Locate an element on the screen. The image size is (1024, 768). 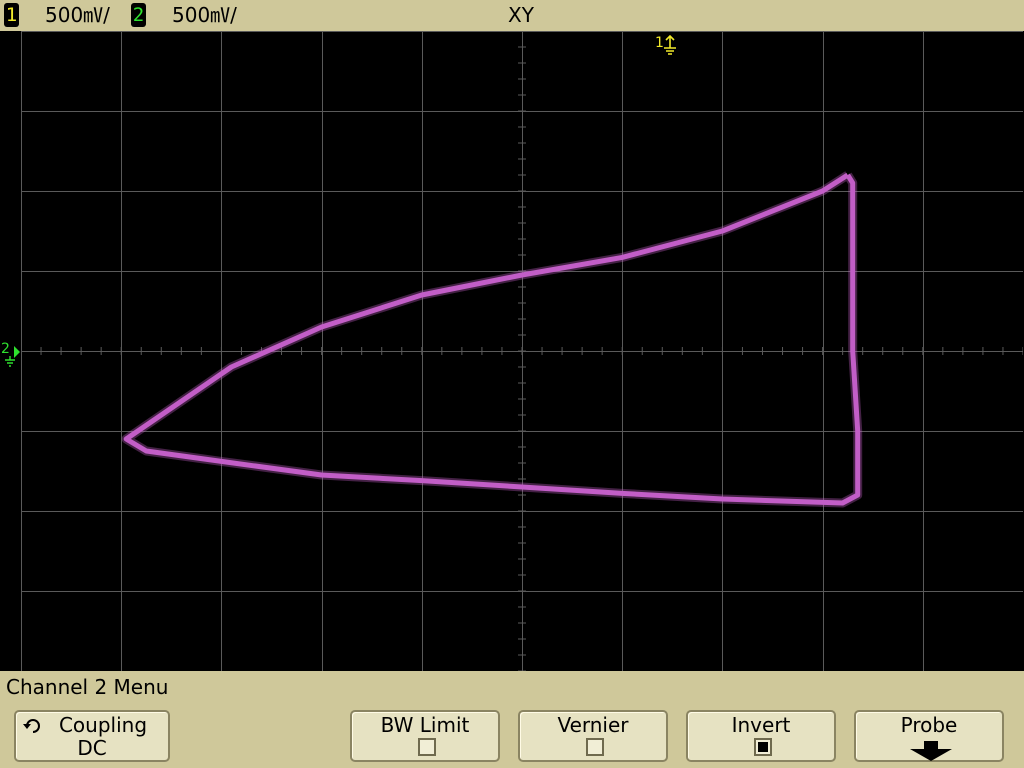
coupling-button: Coupling DC is located at coordinates (92, 736).